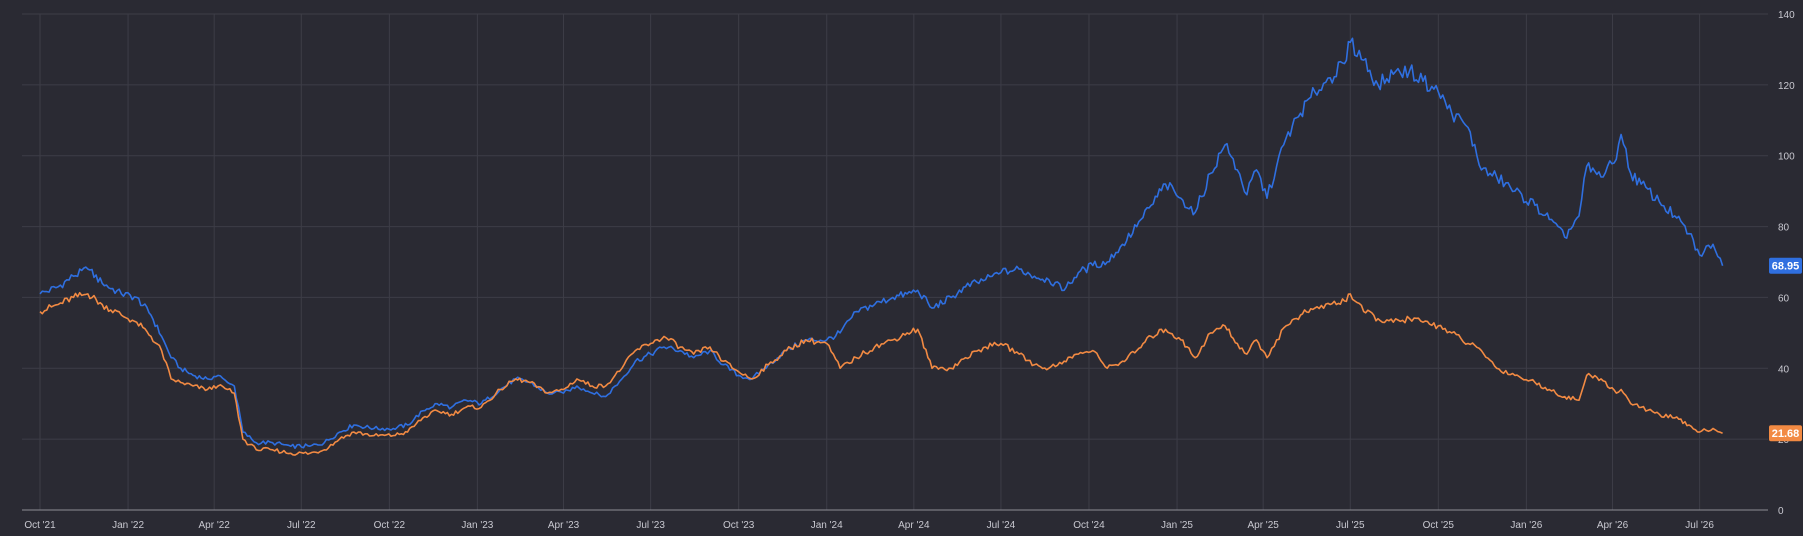 This screenshot has width=1803, height=536. What do you see at coordinates (1784, 369) in the screenshot?
I see `y-tick-label: 40` at bounding box center [1784, 369].